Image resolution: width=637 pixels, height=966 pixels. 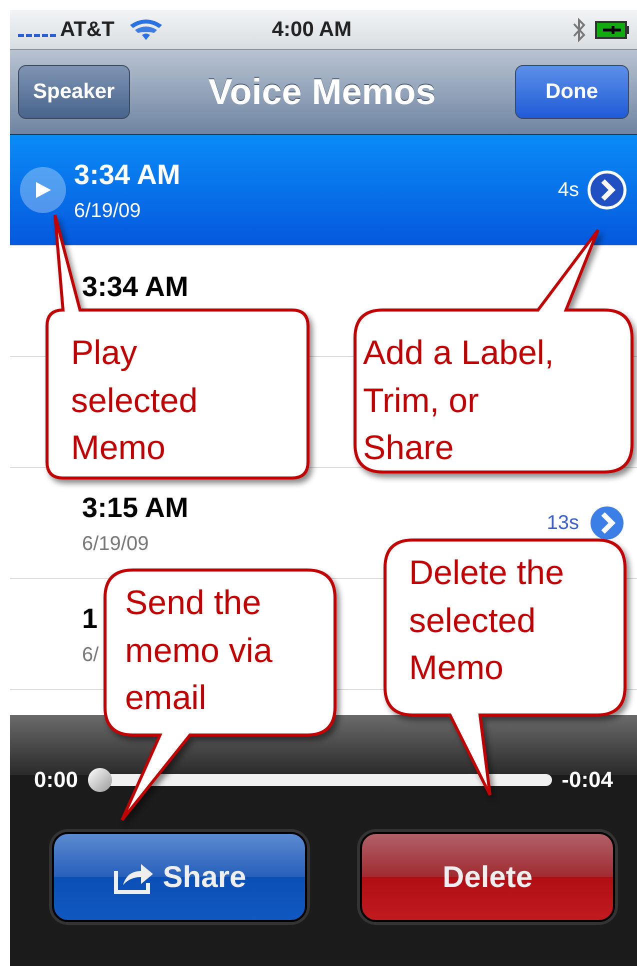 What do you see at coordinates (135, 508) in the screenshot?
I see `memo-time: 3:15 AM` at bounding box center [135, 508].